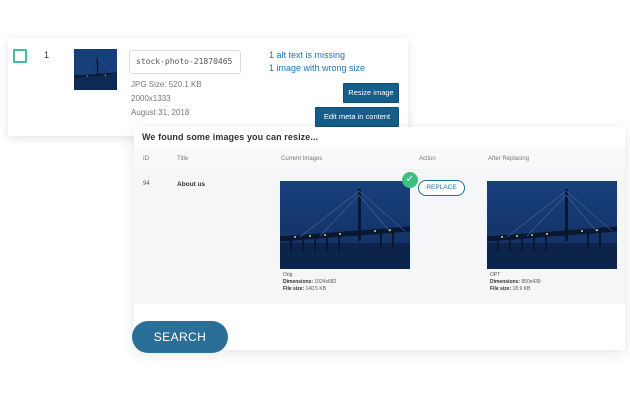 Image resolution: width=630 pixels, height=400 pixels. Describe the element at coordinates (298, 282) in the screenshot. I see `current-dimensions-key: Dimensions:` at that location.